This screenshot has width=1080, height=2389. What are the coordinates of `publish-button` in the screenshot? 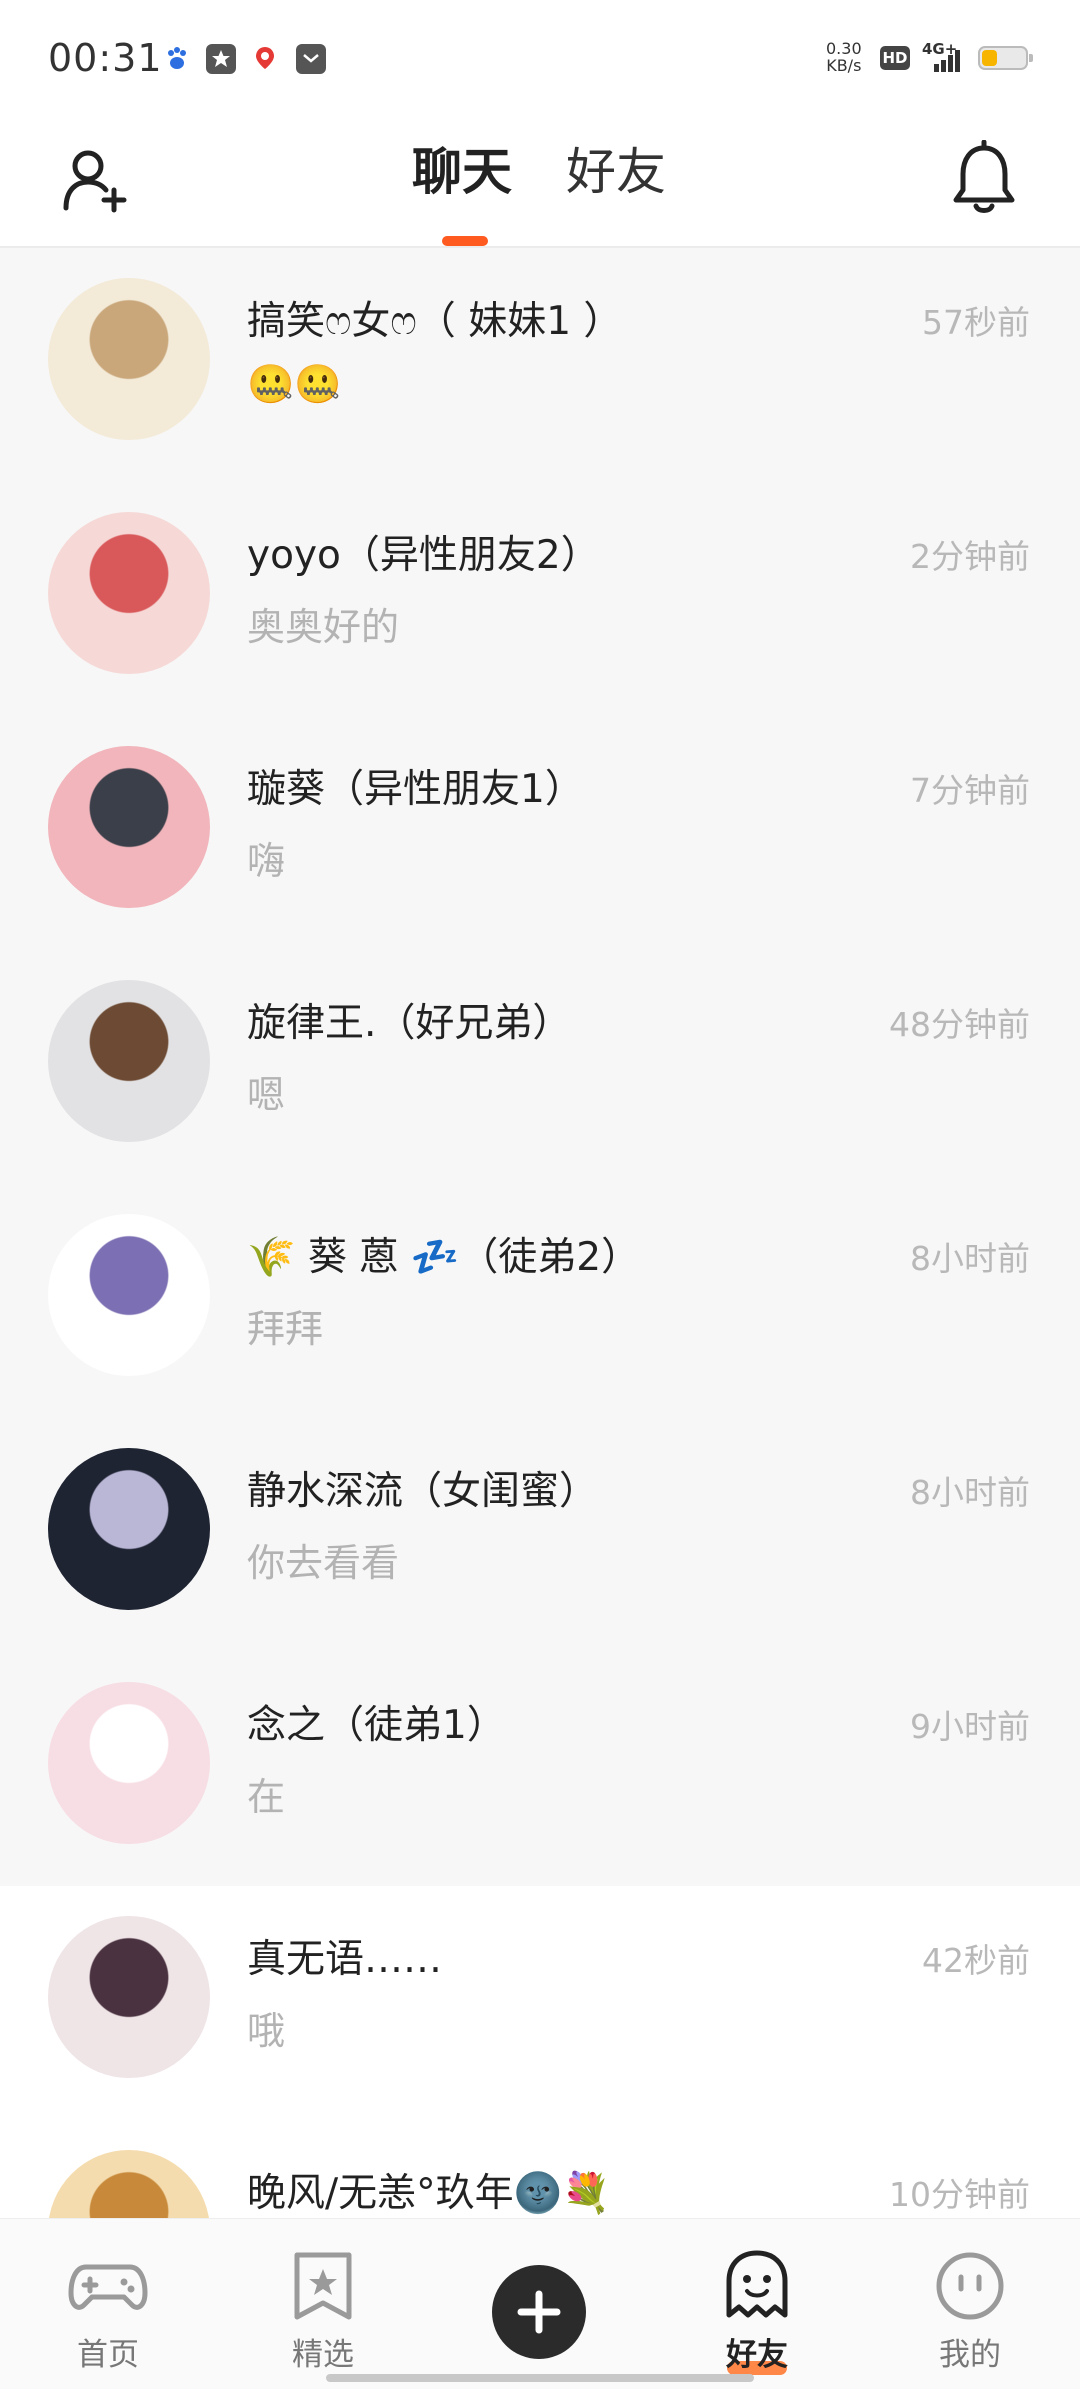 It's located at (539, 2312).